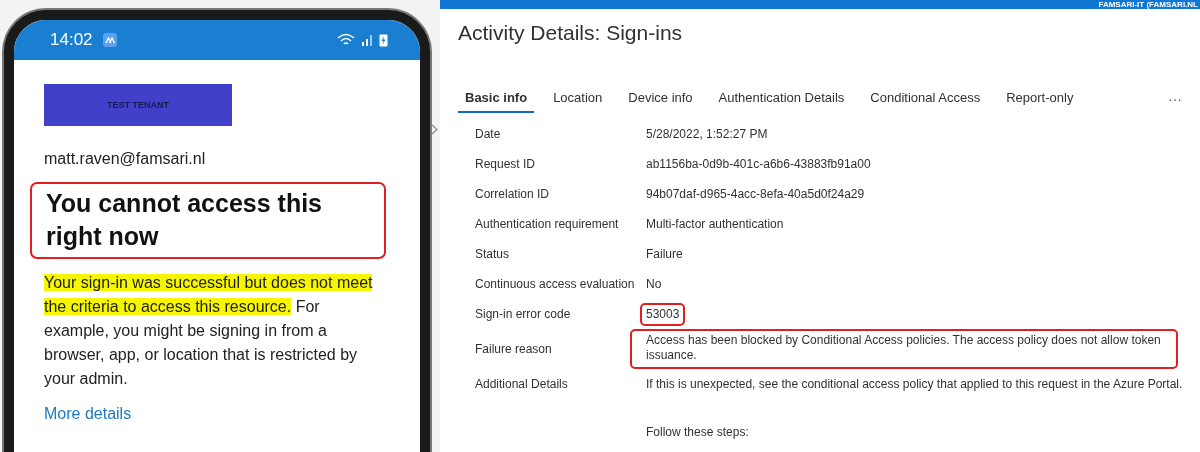  What do you see at coordinates (522, 384) in the screenshot?
I see `field-label: Additional Details` at bounding box center [522, 384].